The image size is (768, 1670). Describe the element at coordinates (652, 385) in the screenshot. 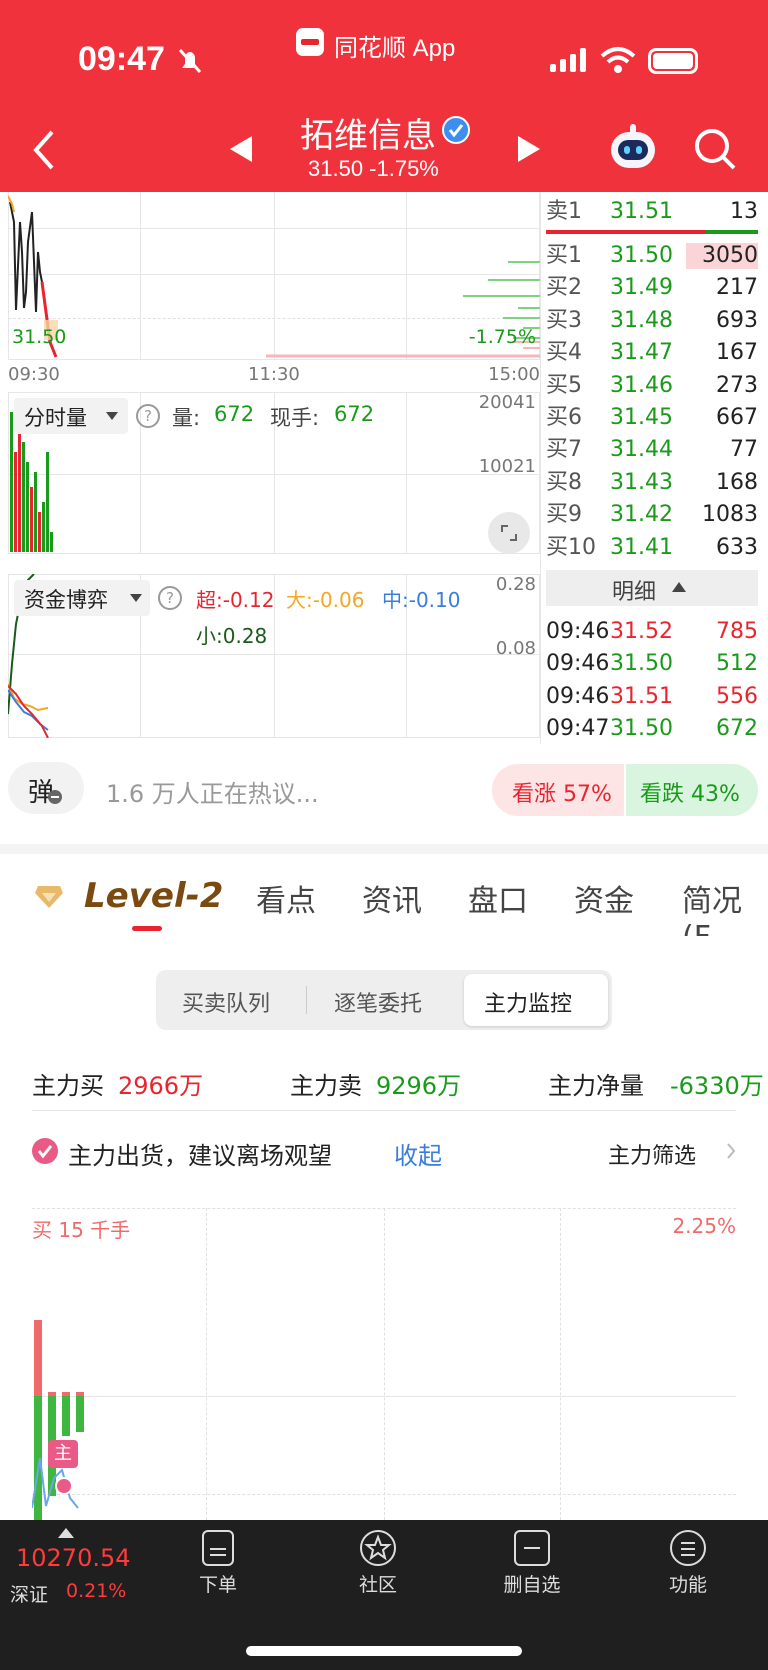

I see `buy-row-5: 买5 31.46 273` at that location.